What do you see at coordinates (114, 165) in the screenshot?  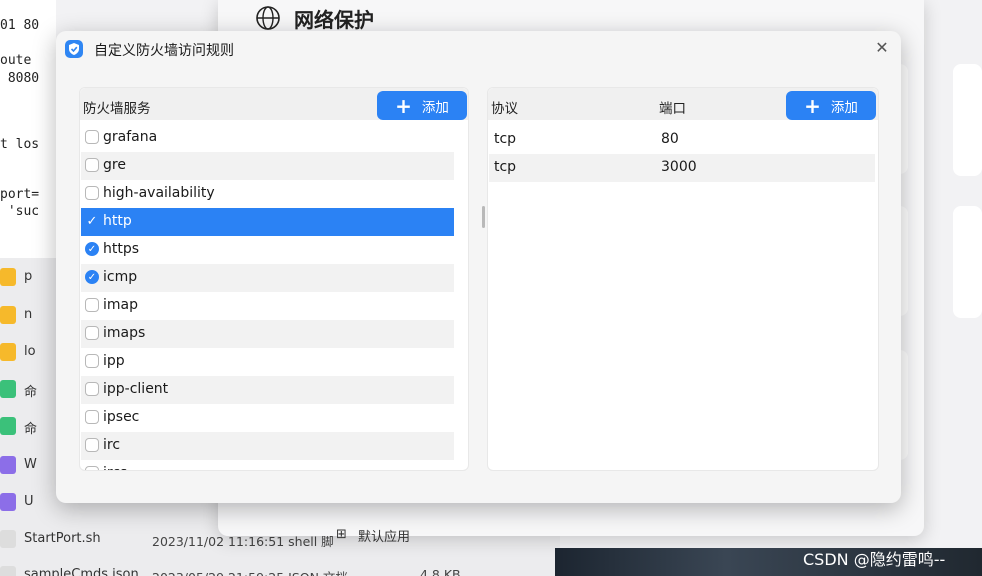 I see `service-name: gre` at bounding box center [114, 165].